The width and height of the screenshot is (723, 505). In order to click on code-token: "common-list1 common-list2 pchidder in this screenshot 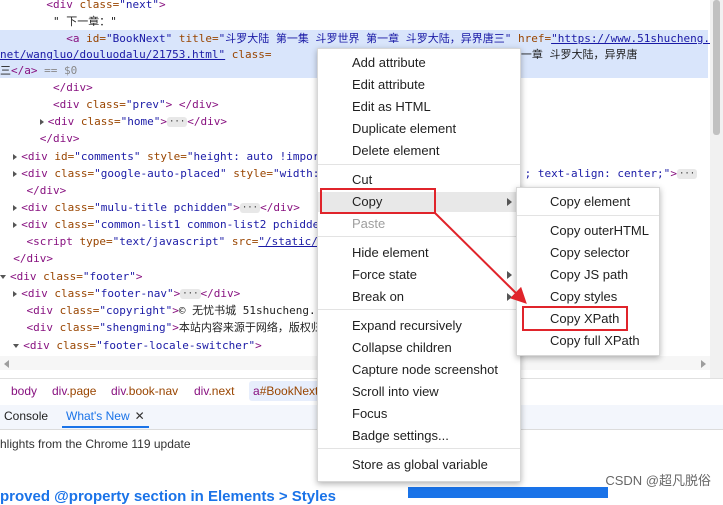, I will do `click(210, 224)`.